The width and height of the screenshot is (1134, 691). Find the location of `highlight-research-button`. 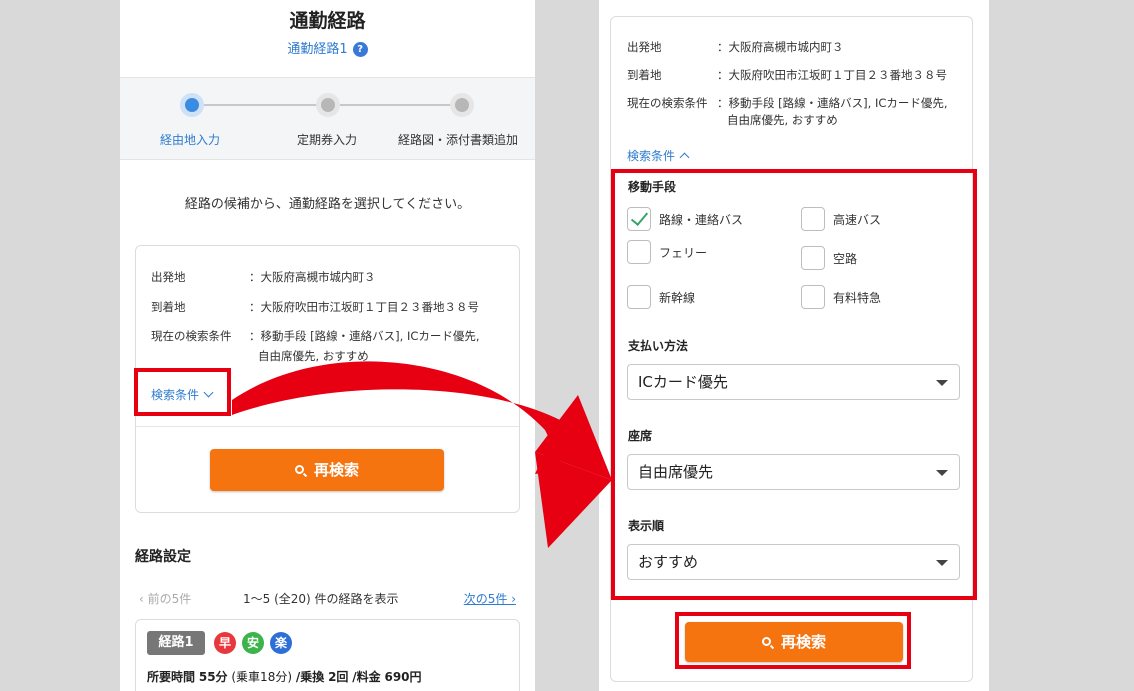

highlight-research-button is located at coordinates (793, 640).